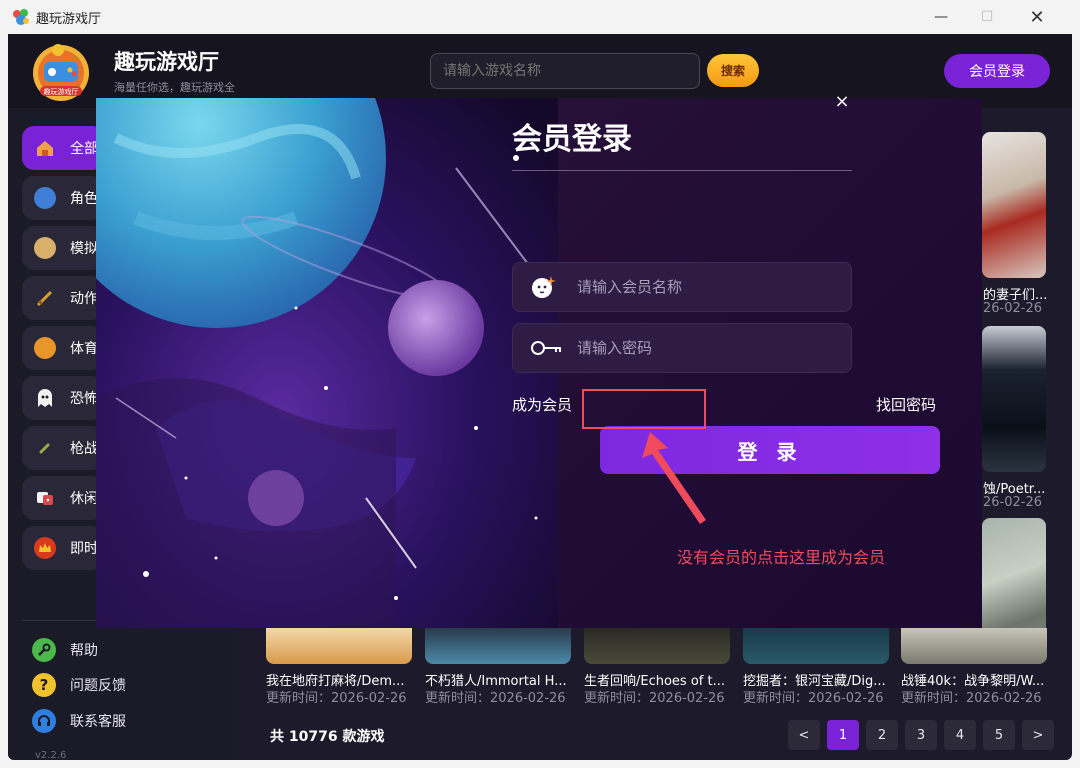  I want to click on forgot-password-link: 找回密码, so click(906, 404).